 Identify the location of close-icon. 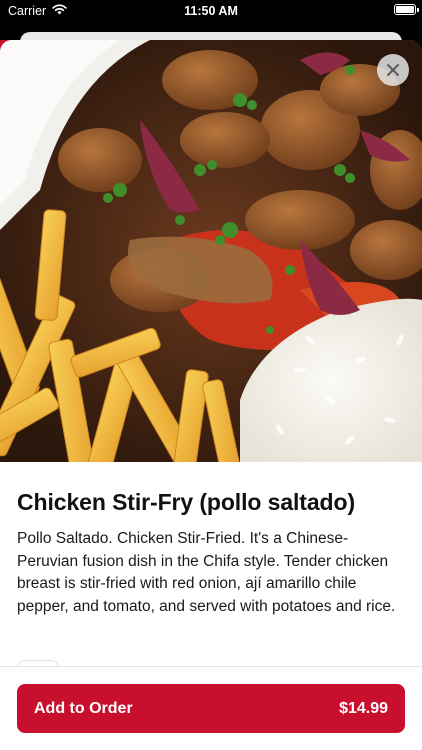
(393, 70).